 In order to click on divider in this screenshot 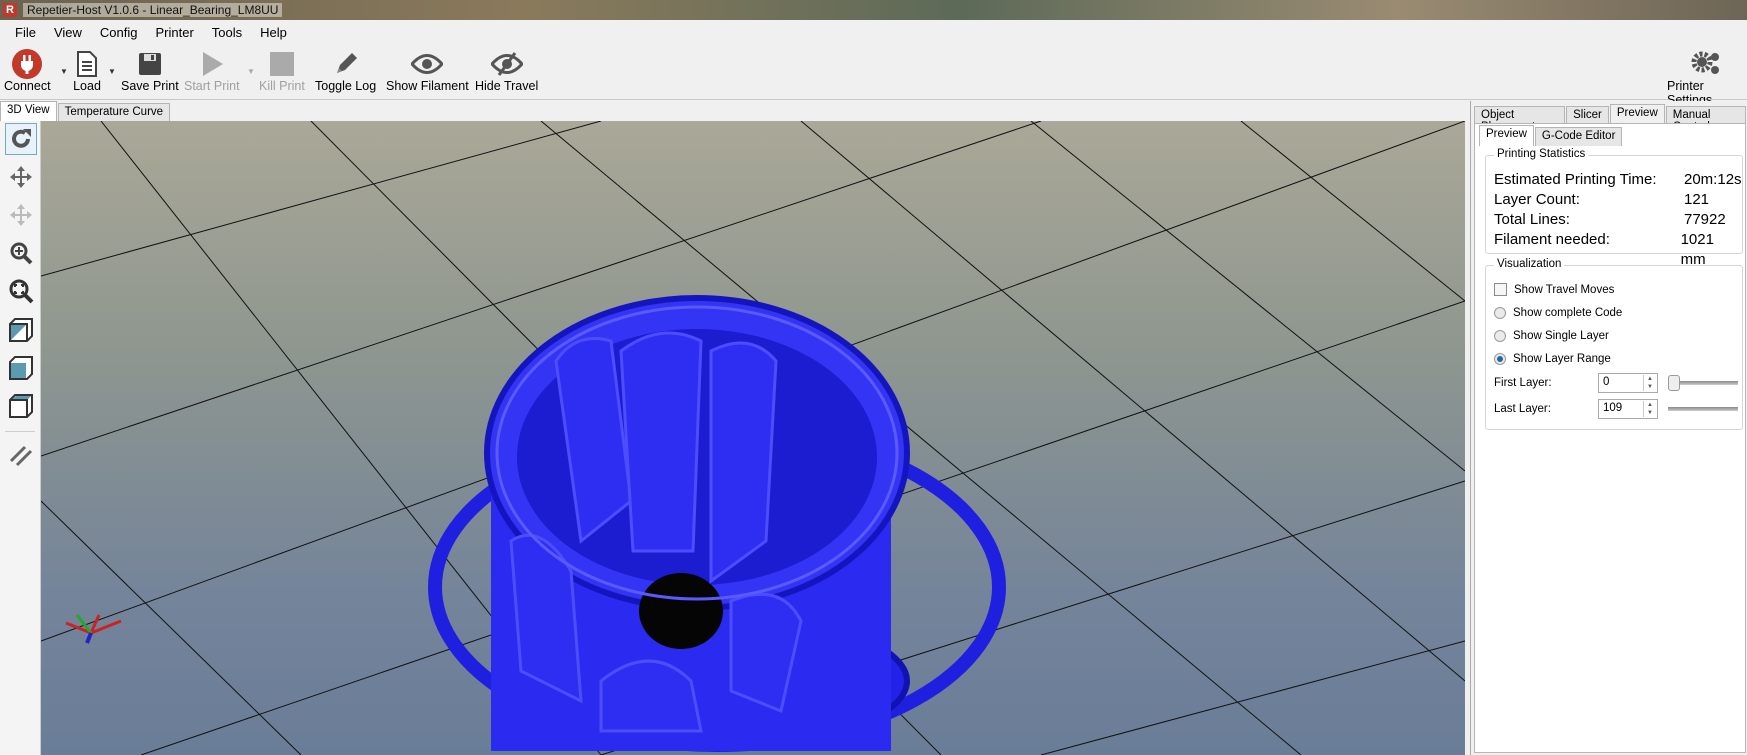, I will do `click(20, 431)`.